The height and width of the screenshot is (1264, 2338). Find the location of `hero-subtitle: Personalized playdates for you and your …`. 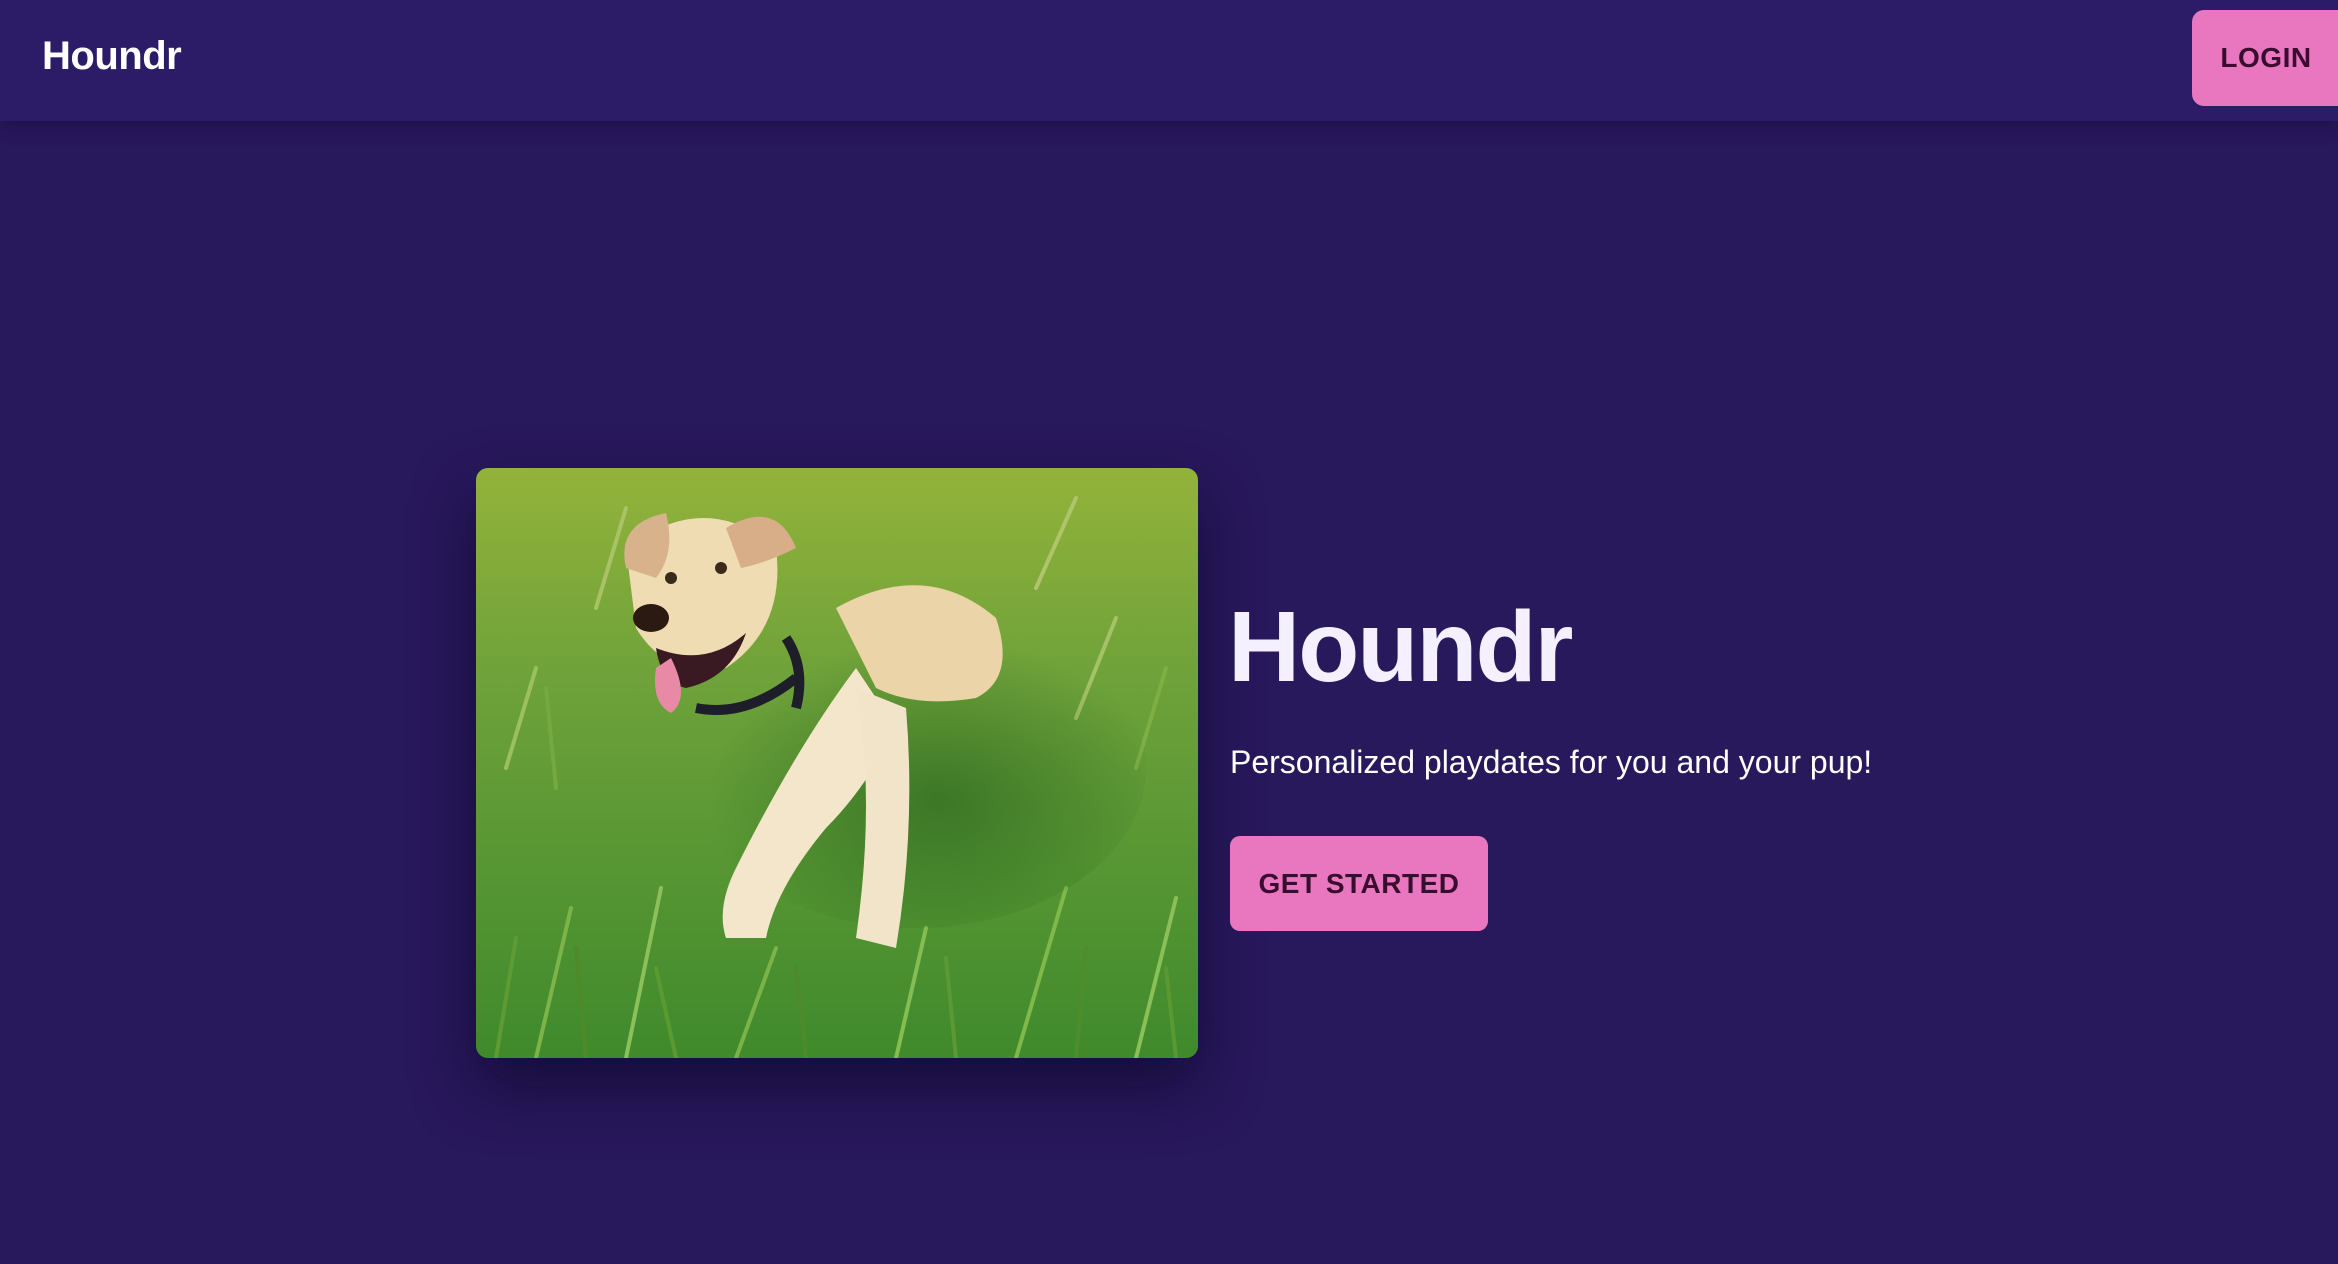

hero-subtitle: Personalized playdates for you and your … is located at coordinates (1551, 762).